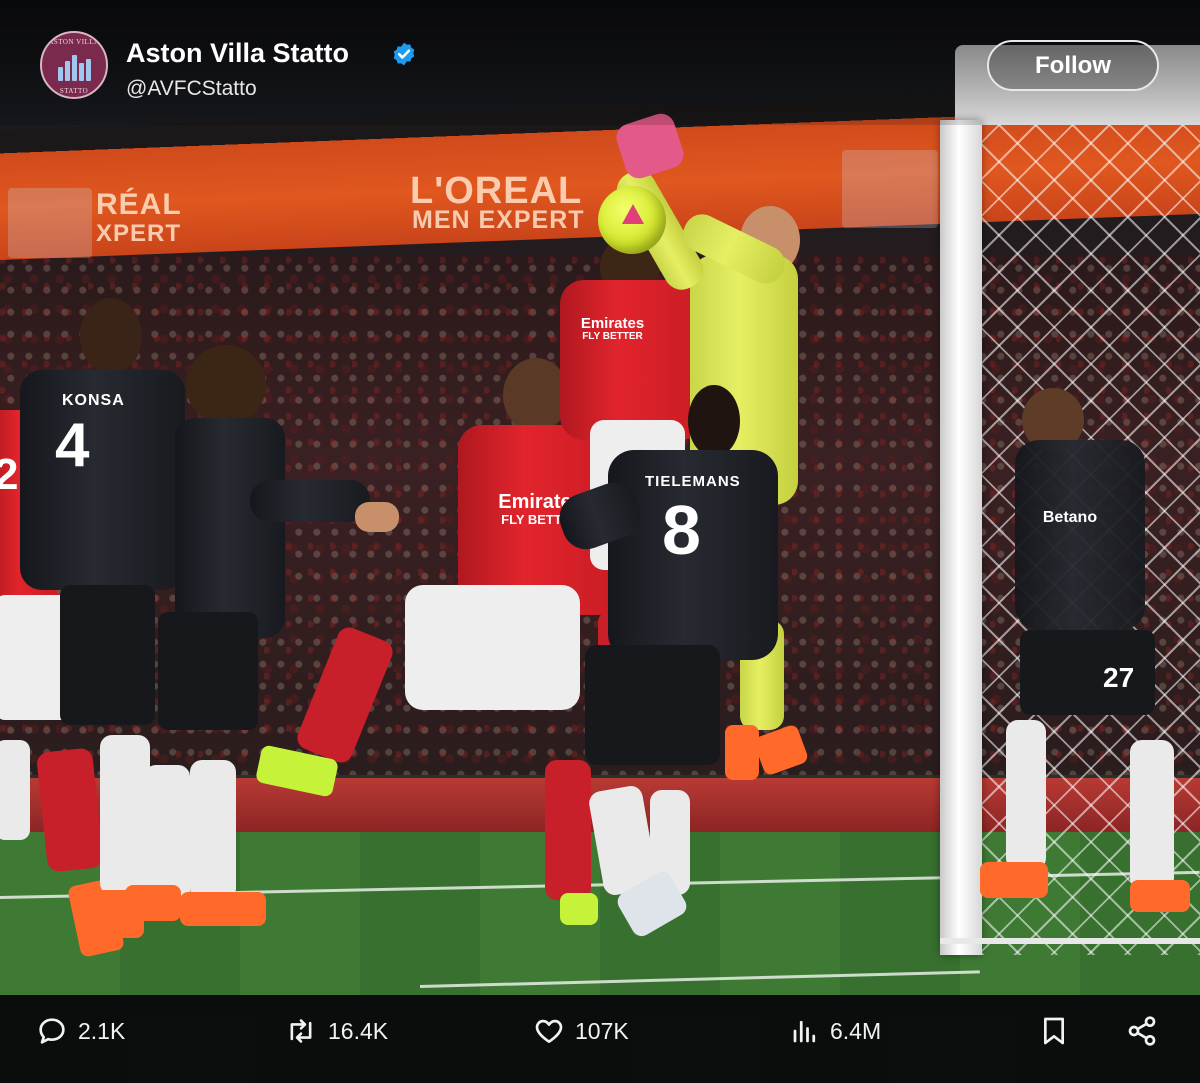  What do you see at coordinates (191, 89) in the screenshot?
I see `user-handle: @AVFCStatto` at bounding box center [191, 89].